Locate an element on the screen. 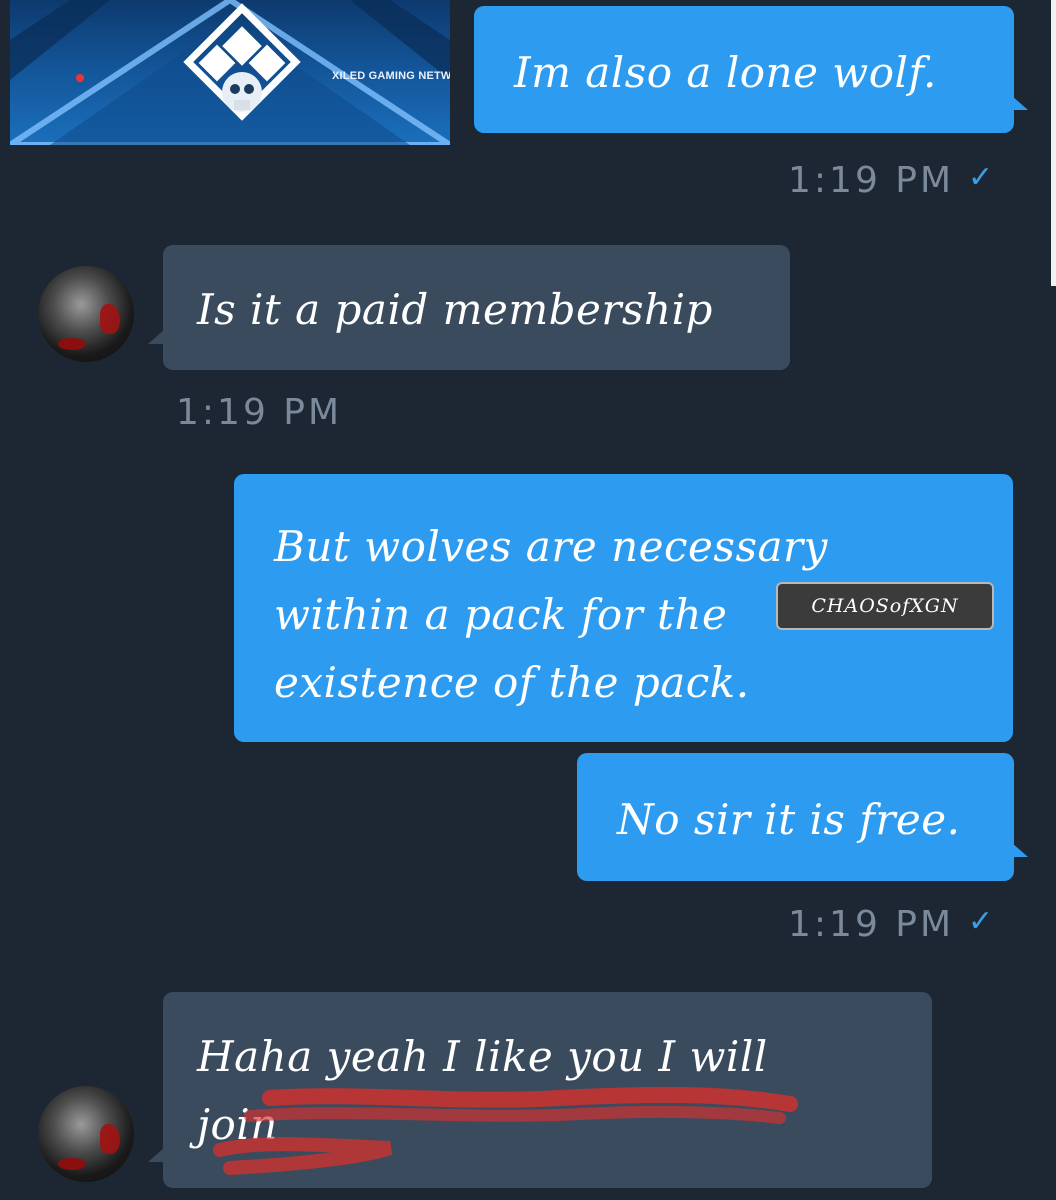 This screenshot has width=1056, height=1200. message-line: existence of the pack. is located at coordinates (512, 682).